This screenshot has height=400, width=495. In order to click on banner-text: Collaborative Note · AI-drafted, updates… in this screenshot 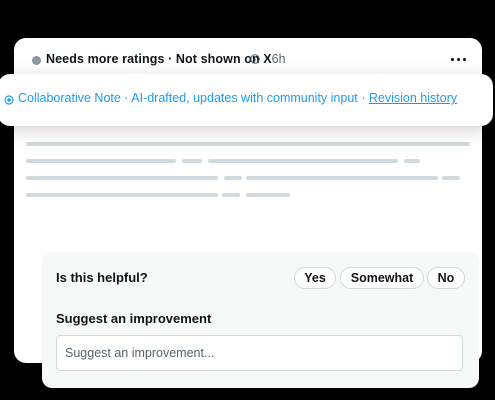, I will do `click(237, 98)`.